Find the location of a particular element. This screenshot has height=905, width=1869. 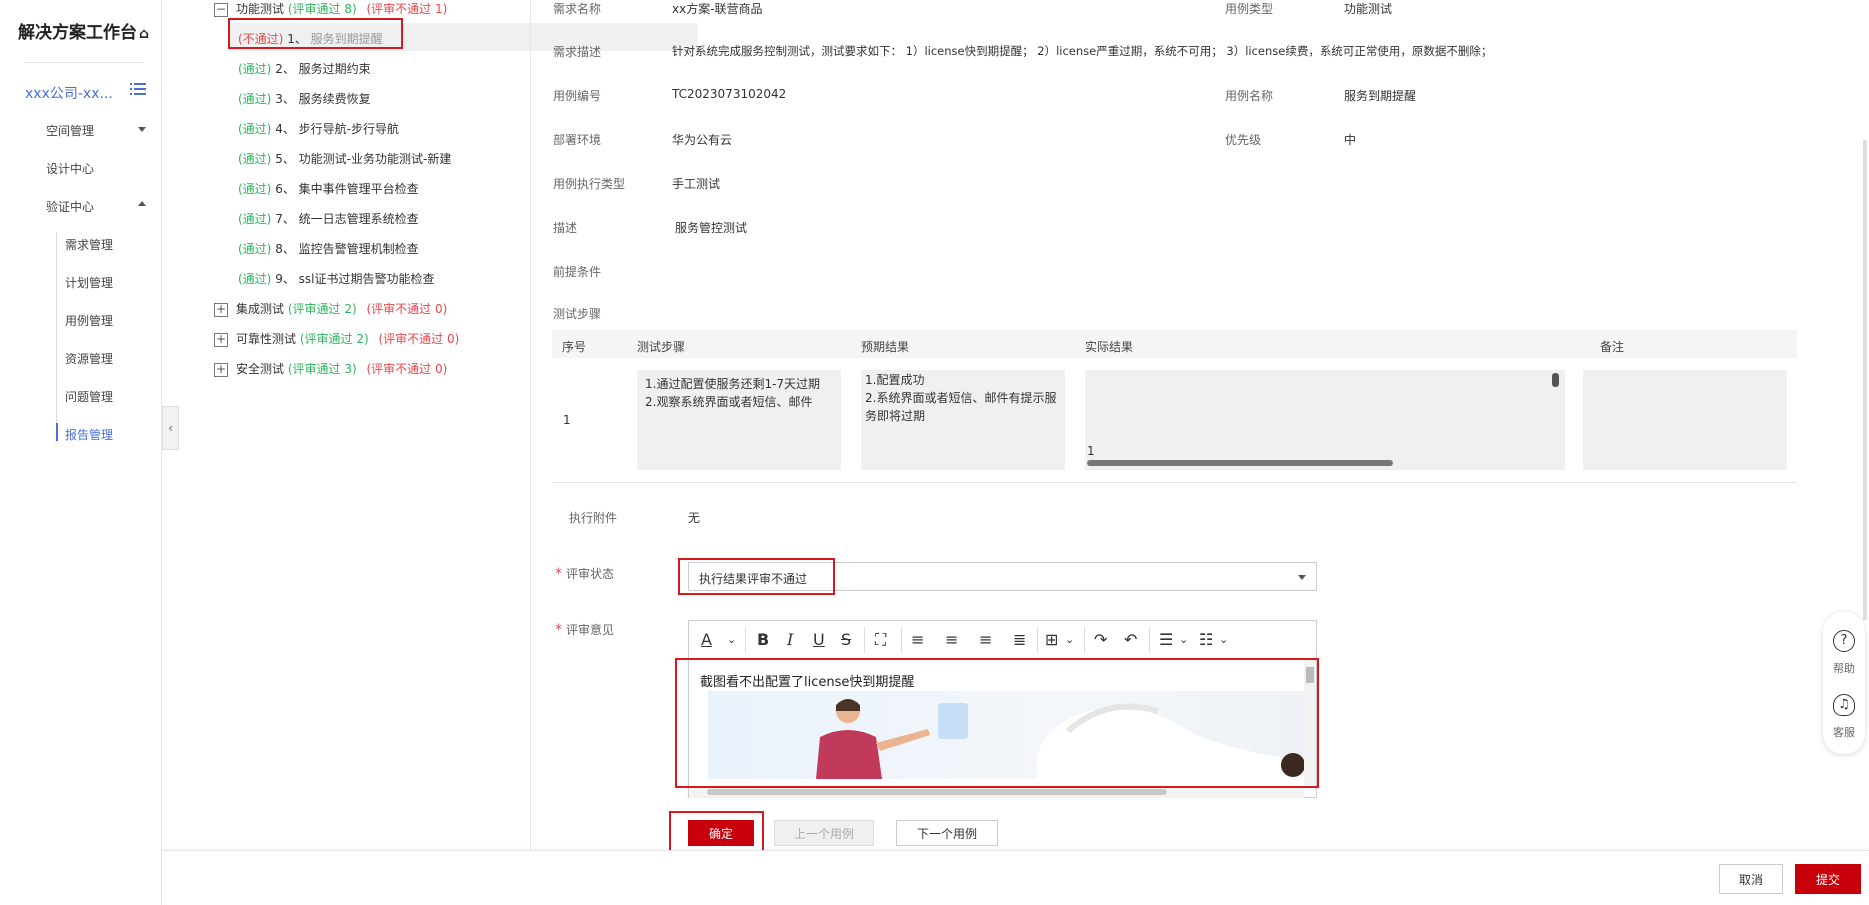

sidebar-item-issues: 问题管理 is located at coordinates (89, 396).